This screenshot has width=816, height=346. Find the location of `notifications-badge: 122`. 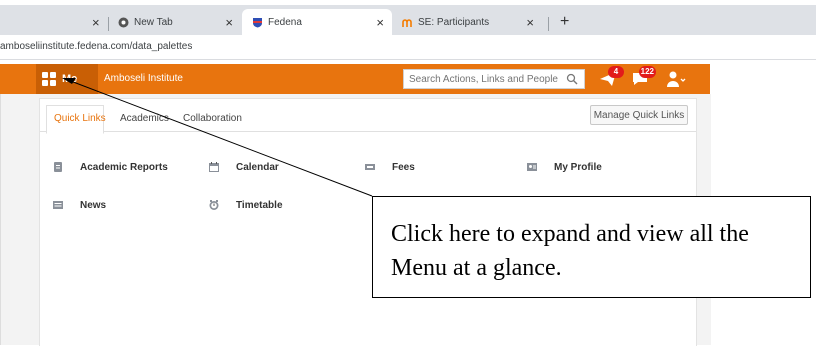

notifications-badge: 122 is located at coordinates (647, 72).